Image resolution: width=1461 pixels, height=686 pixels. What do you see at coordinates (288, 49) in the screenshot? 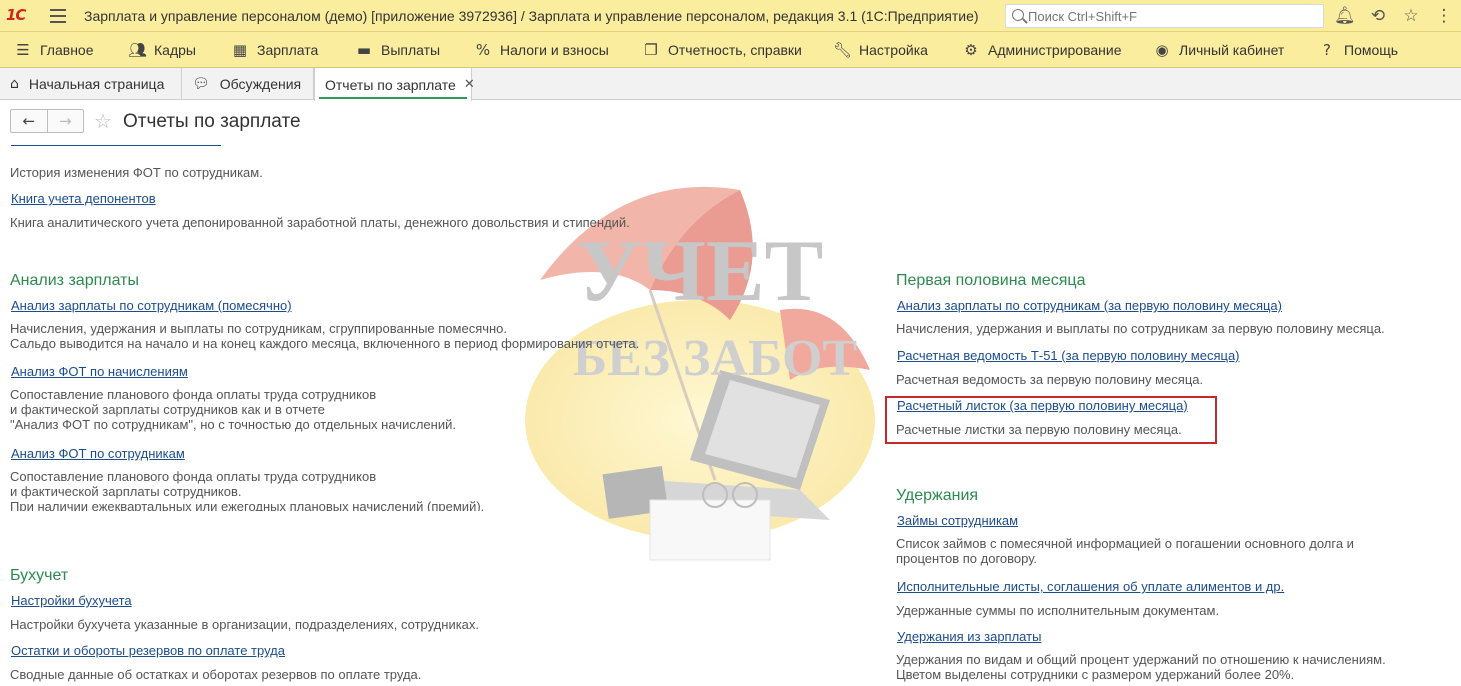
I see `menu-item-label: Зарплата` at bounding box center [288, 49].